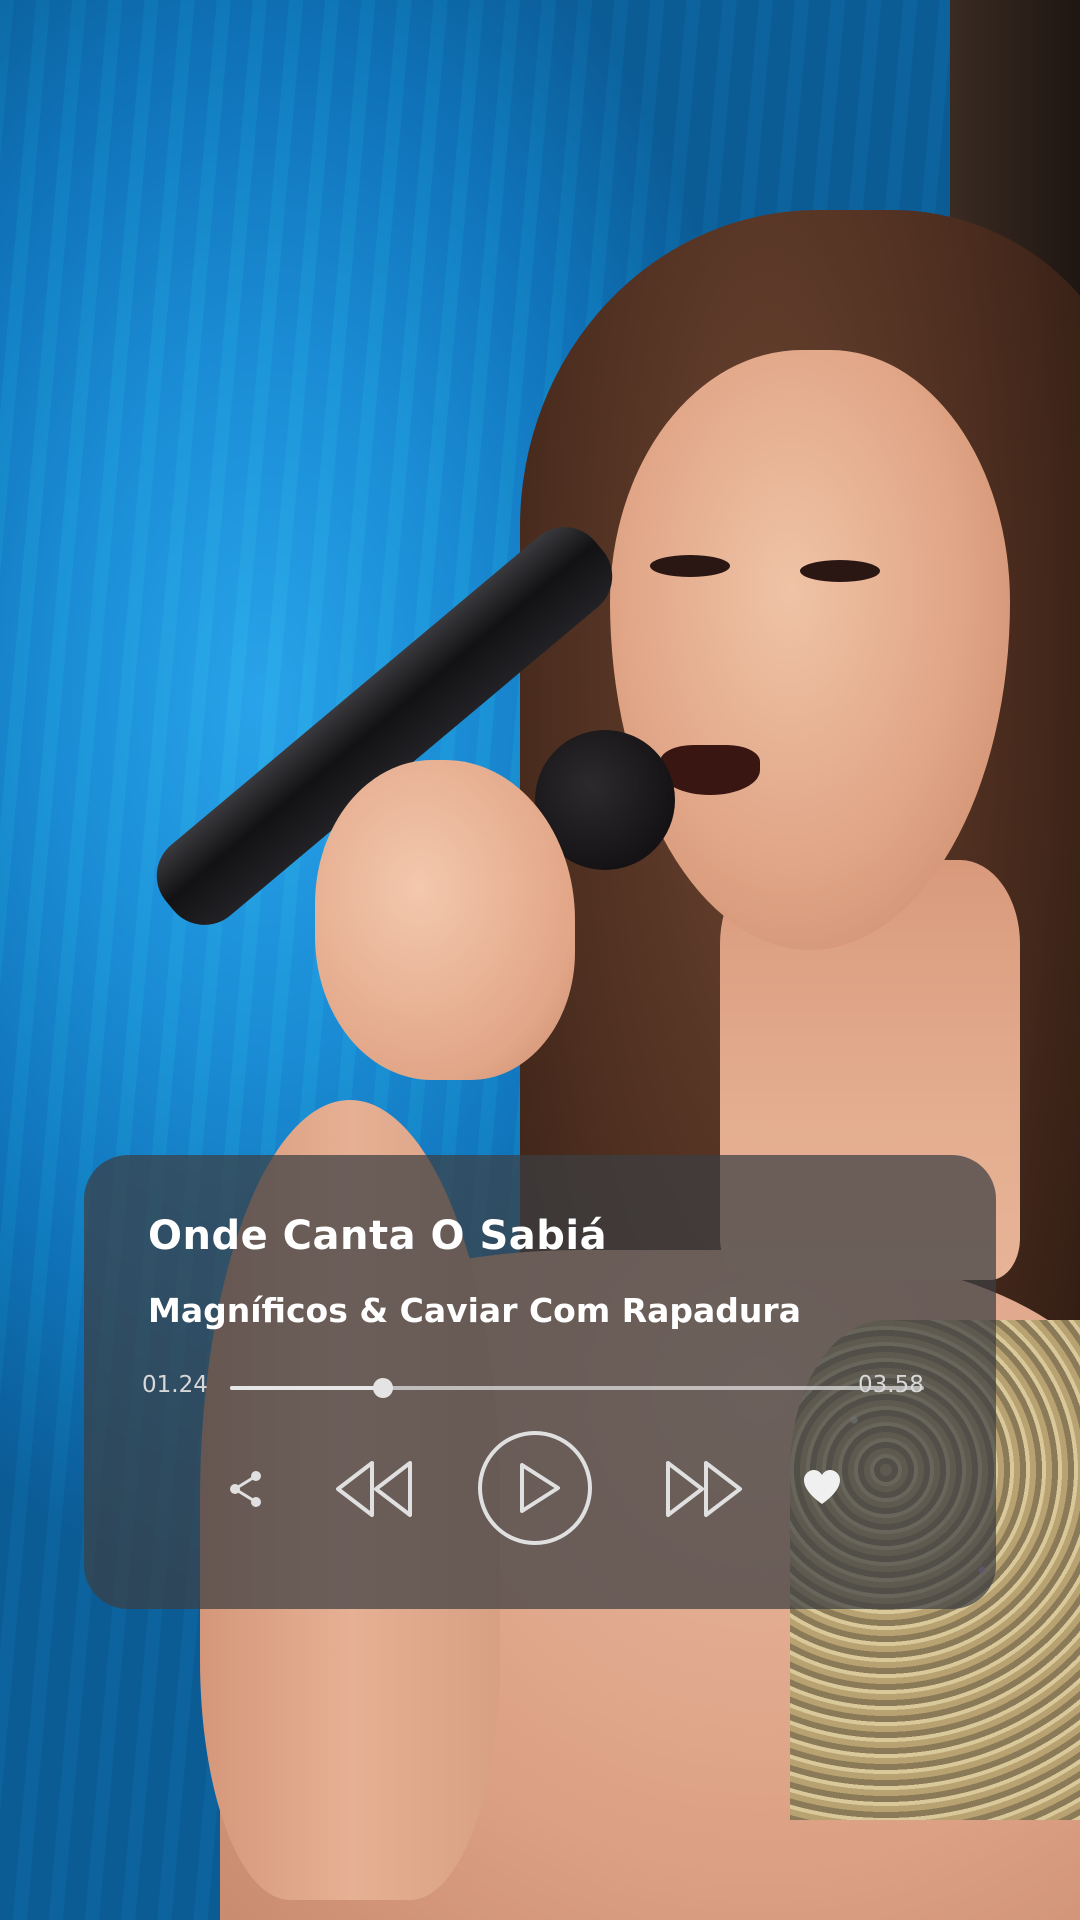 The width and height of the screenshot is (1080, 1920). I want to click on progress-thumb, so click(382, 1388).